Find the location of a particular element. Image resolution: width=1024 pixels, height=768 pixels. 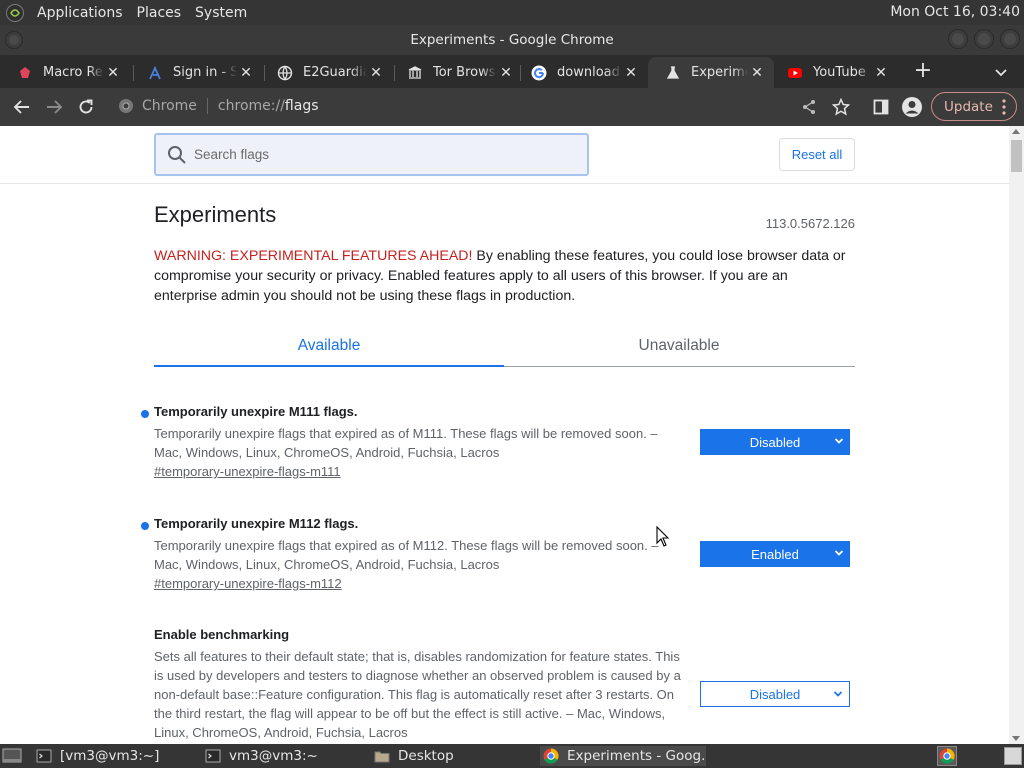

bookmark-star-icon is located at coordinates (841, 107).